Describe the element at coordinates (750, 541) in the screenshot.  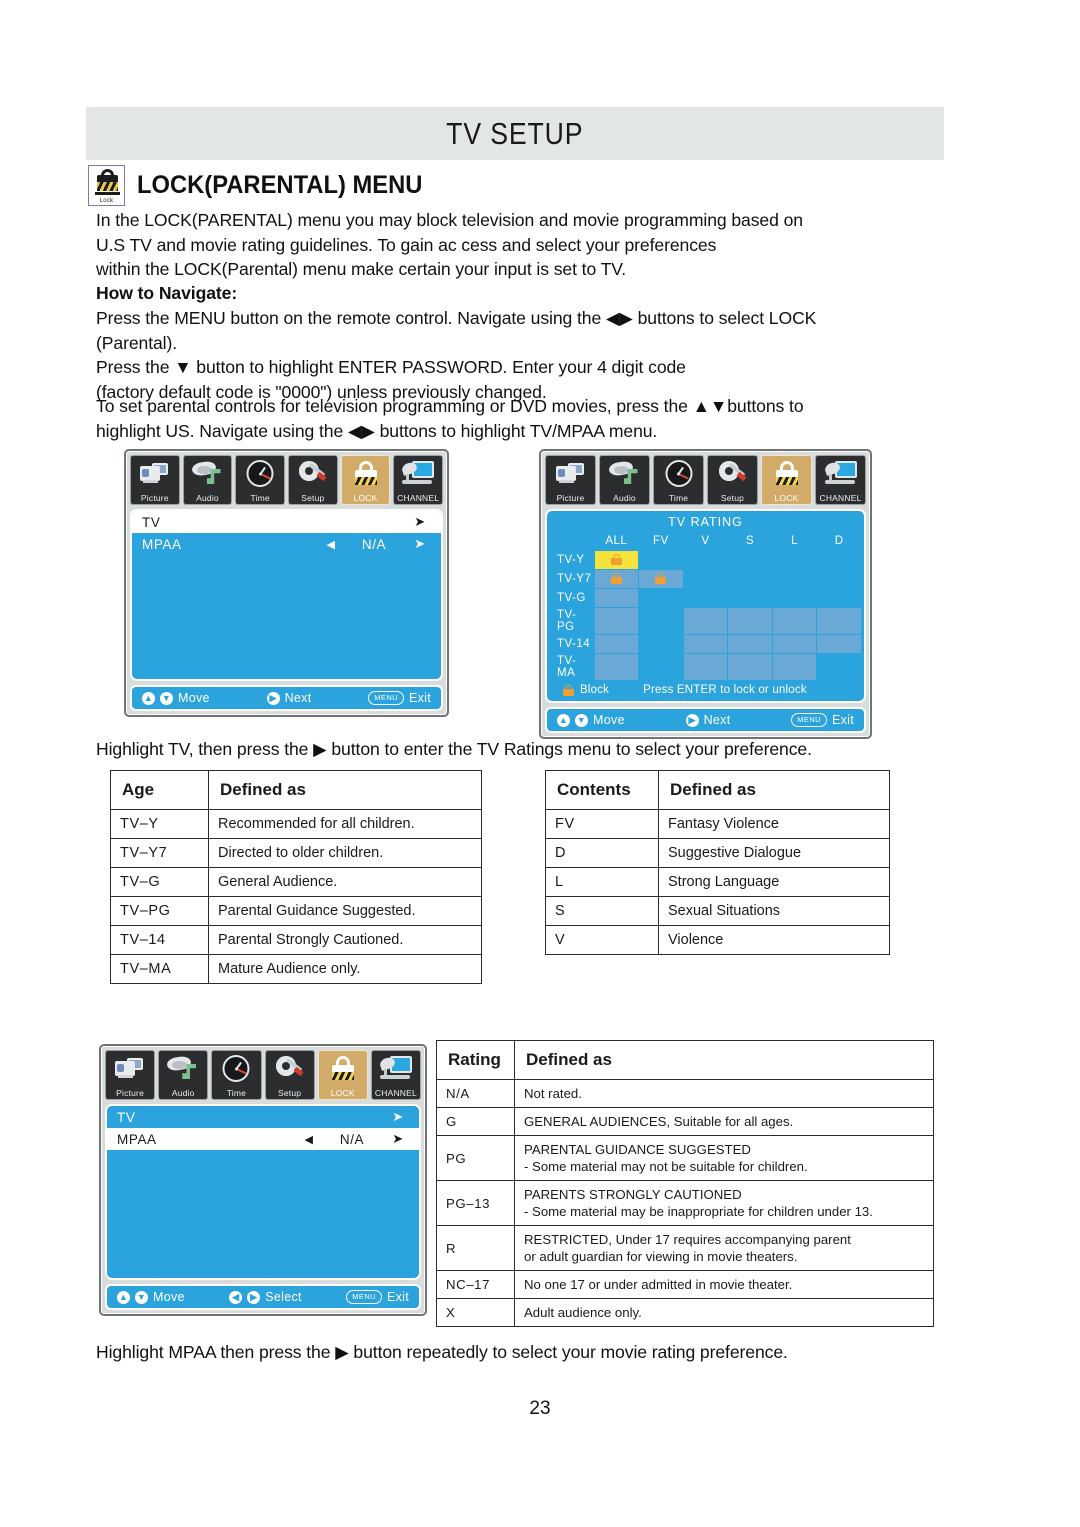
I see `col-header-s: S` at that location.